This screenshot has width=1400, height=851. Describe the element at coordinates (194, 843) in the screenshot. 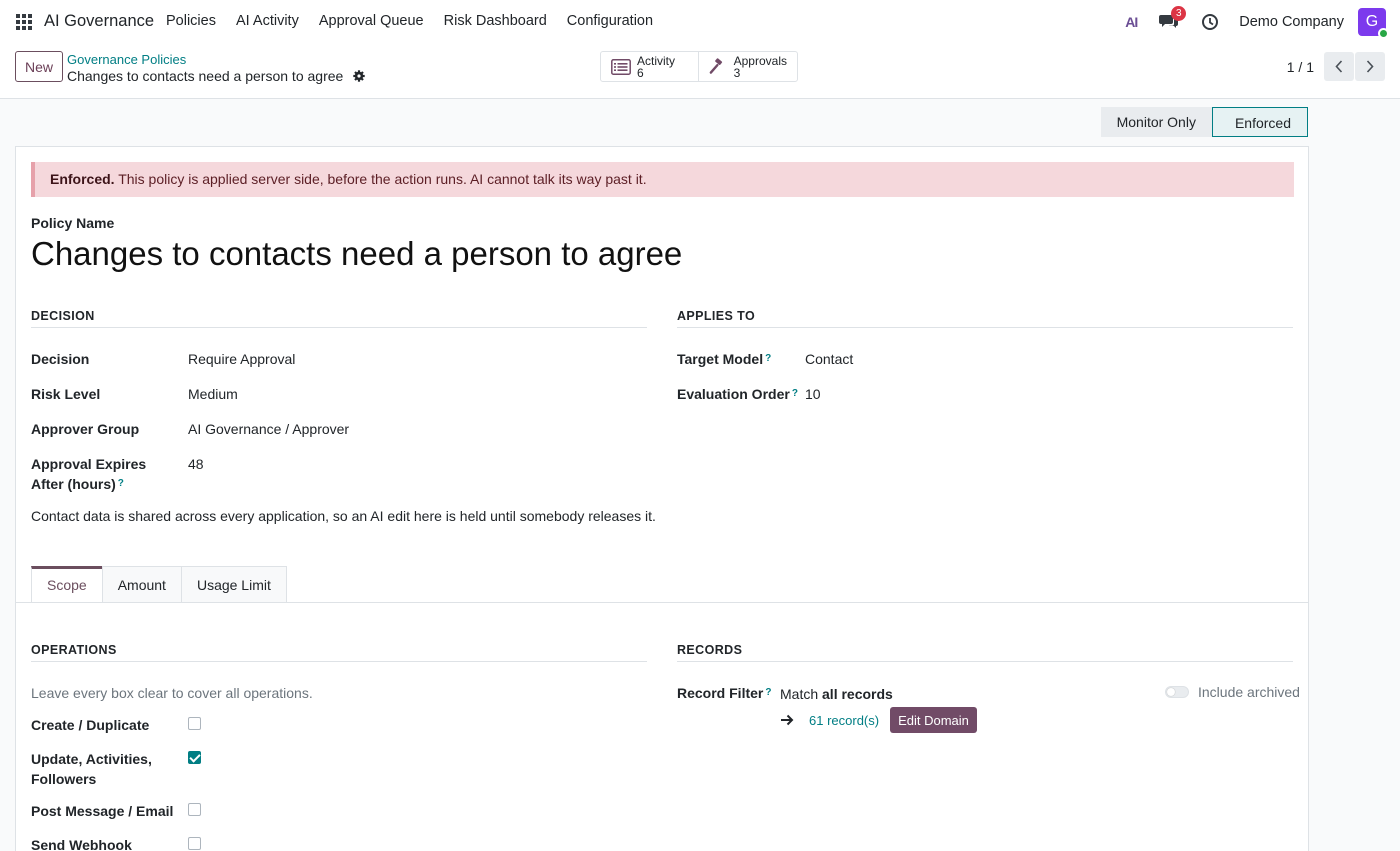

I see `op-send-webhook-checkbox` at that location.